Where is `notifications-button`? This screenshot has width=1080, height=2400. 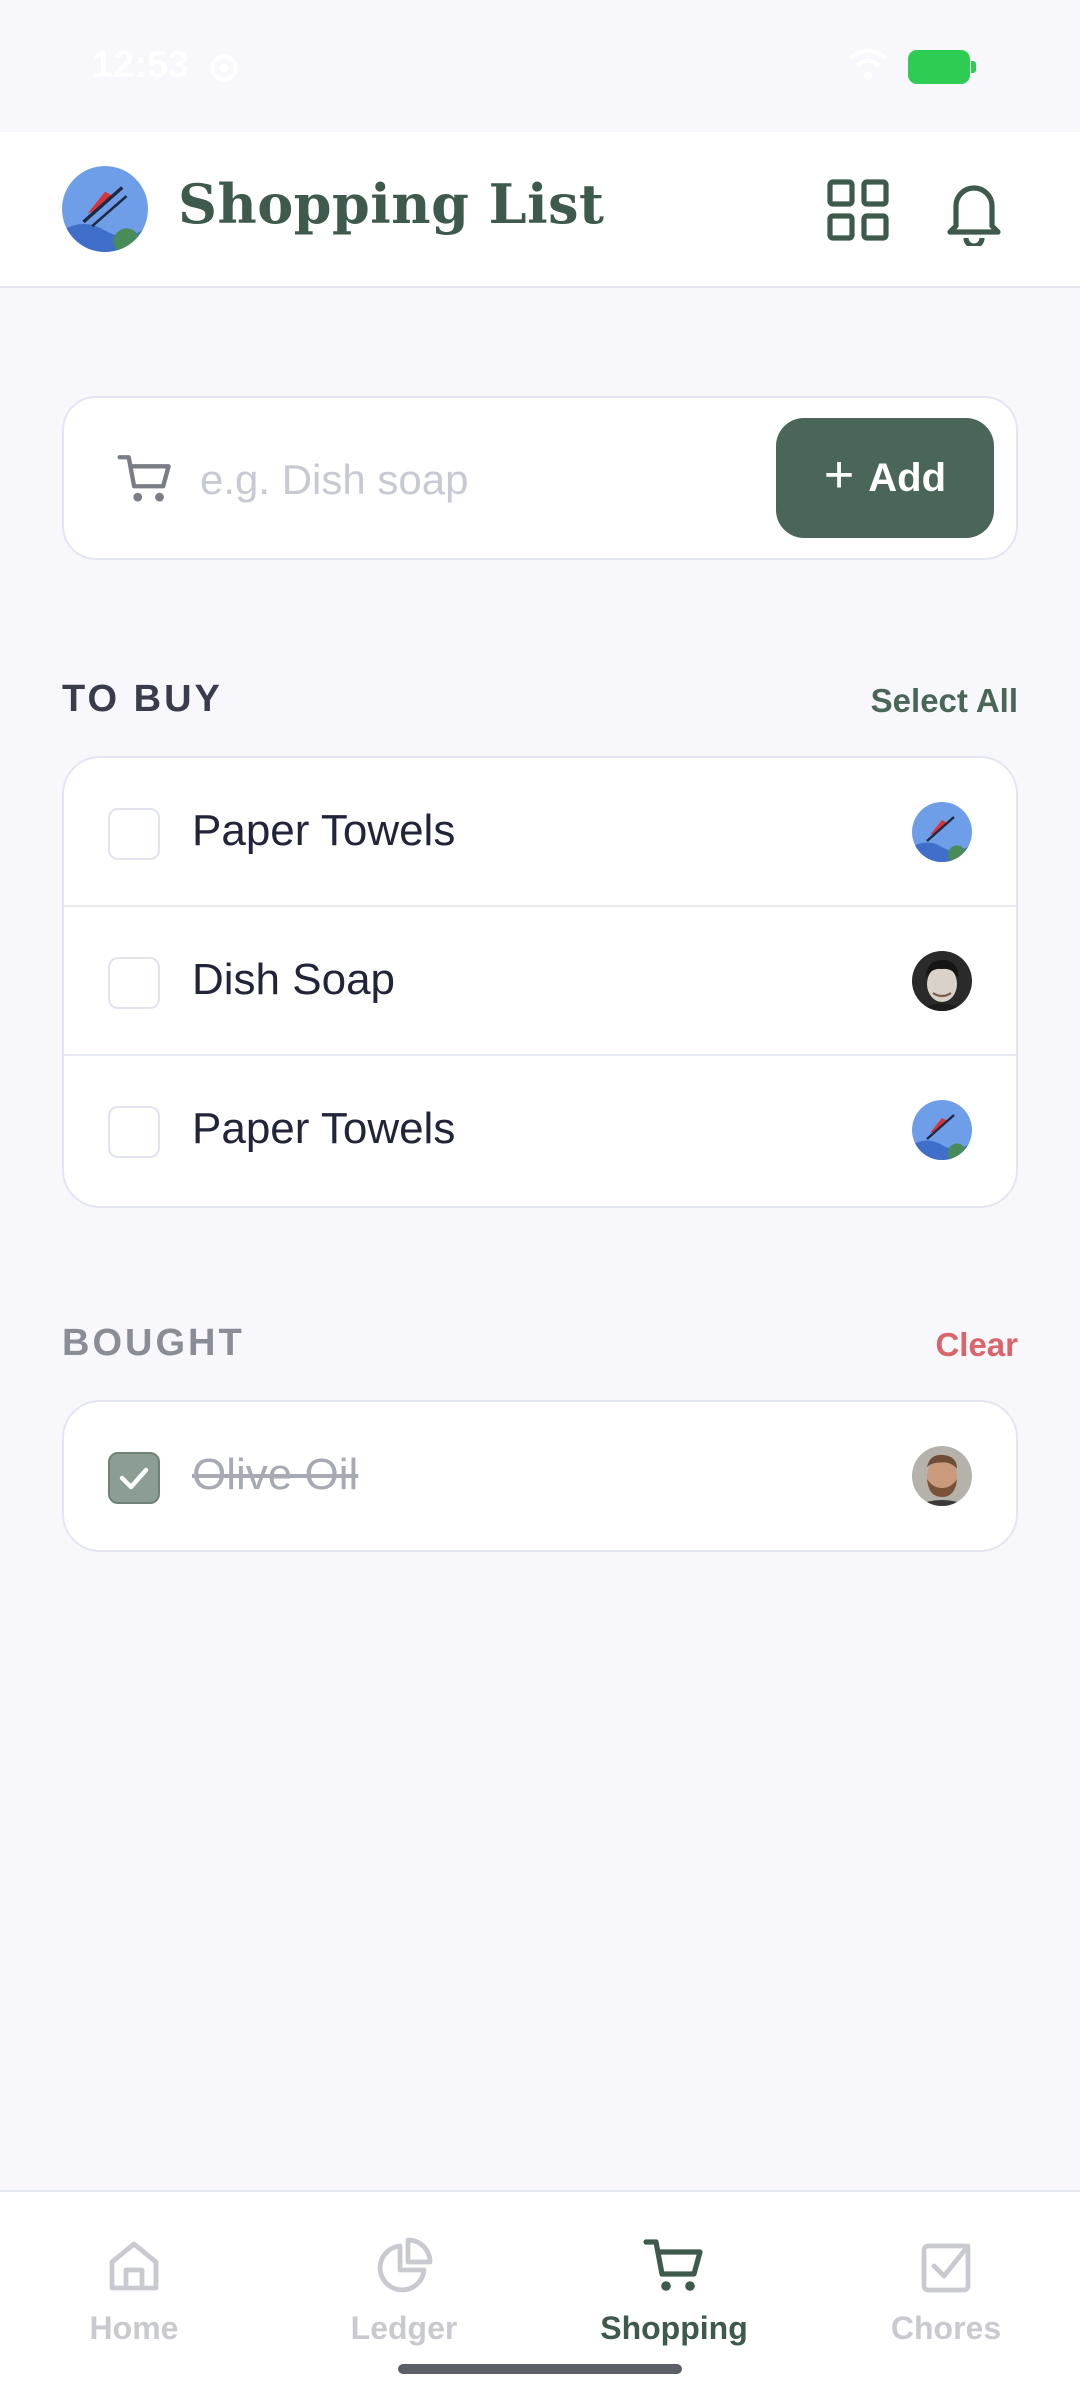
notifications-button is located at coordinates (974, 211).